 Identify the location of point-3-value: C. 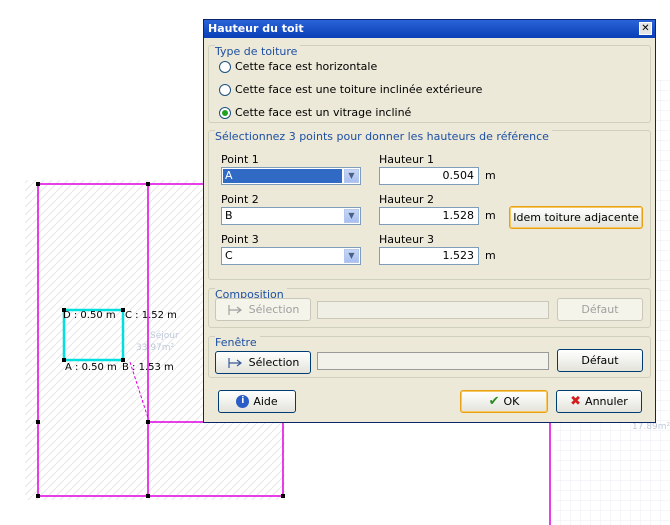
(229, 255).